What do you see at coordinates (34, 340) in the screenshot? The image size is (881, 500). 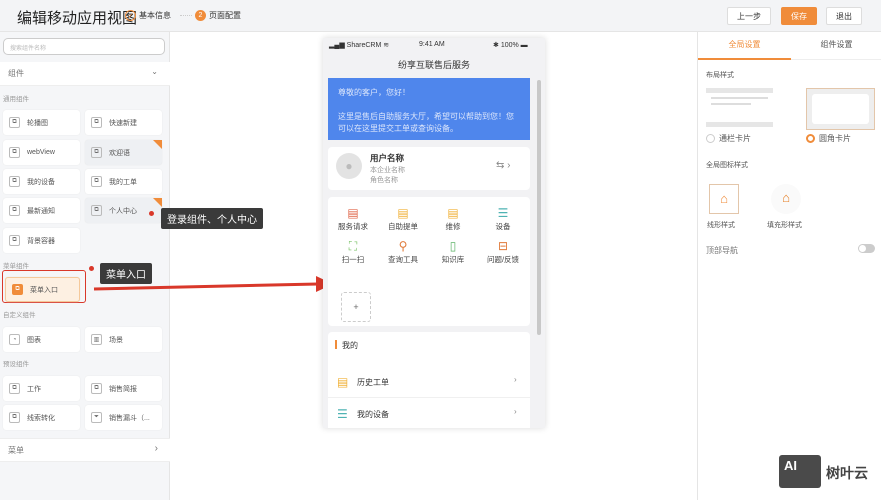 I see `item-label: 图表` at bounding box center [34, 340].